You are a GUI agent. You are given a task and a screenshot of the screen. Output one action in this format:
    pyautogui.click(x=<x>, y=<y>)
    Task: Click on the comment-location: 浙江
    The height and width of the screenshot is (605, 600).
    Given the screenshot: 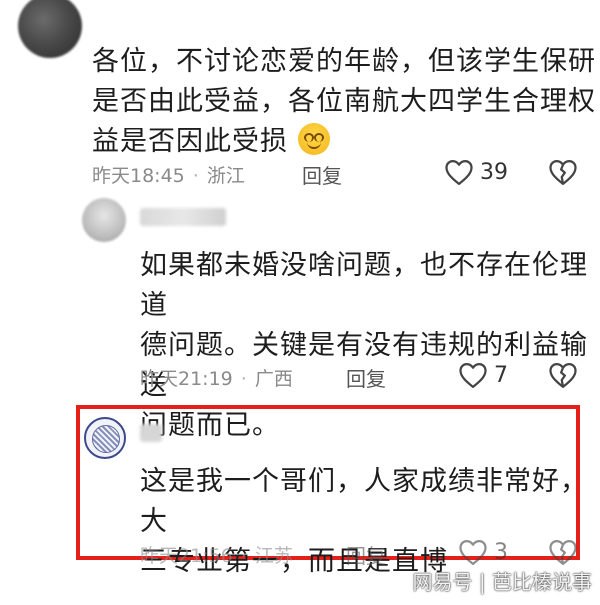 What is the action you would take?
    pyautogui.click(x=225, y=176)
    